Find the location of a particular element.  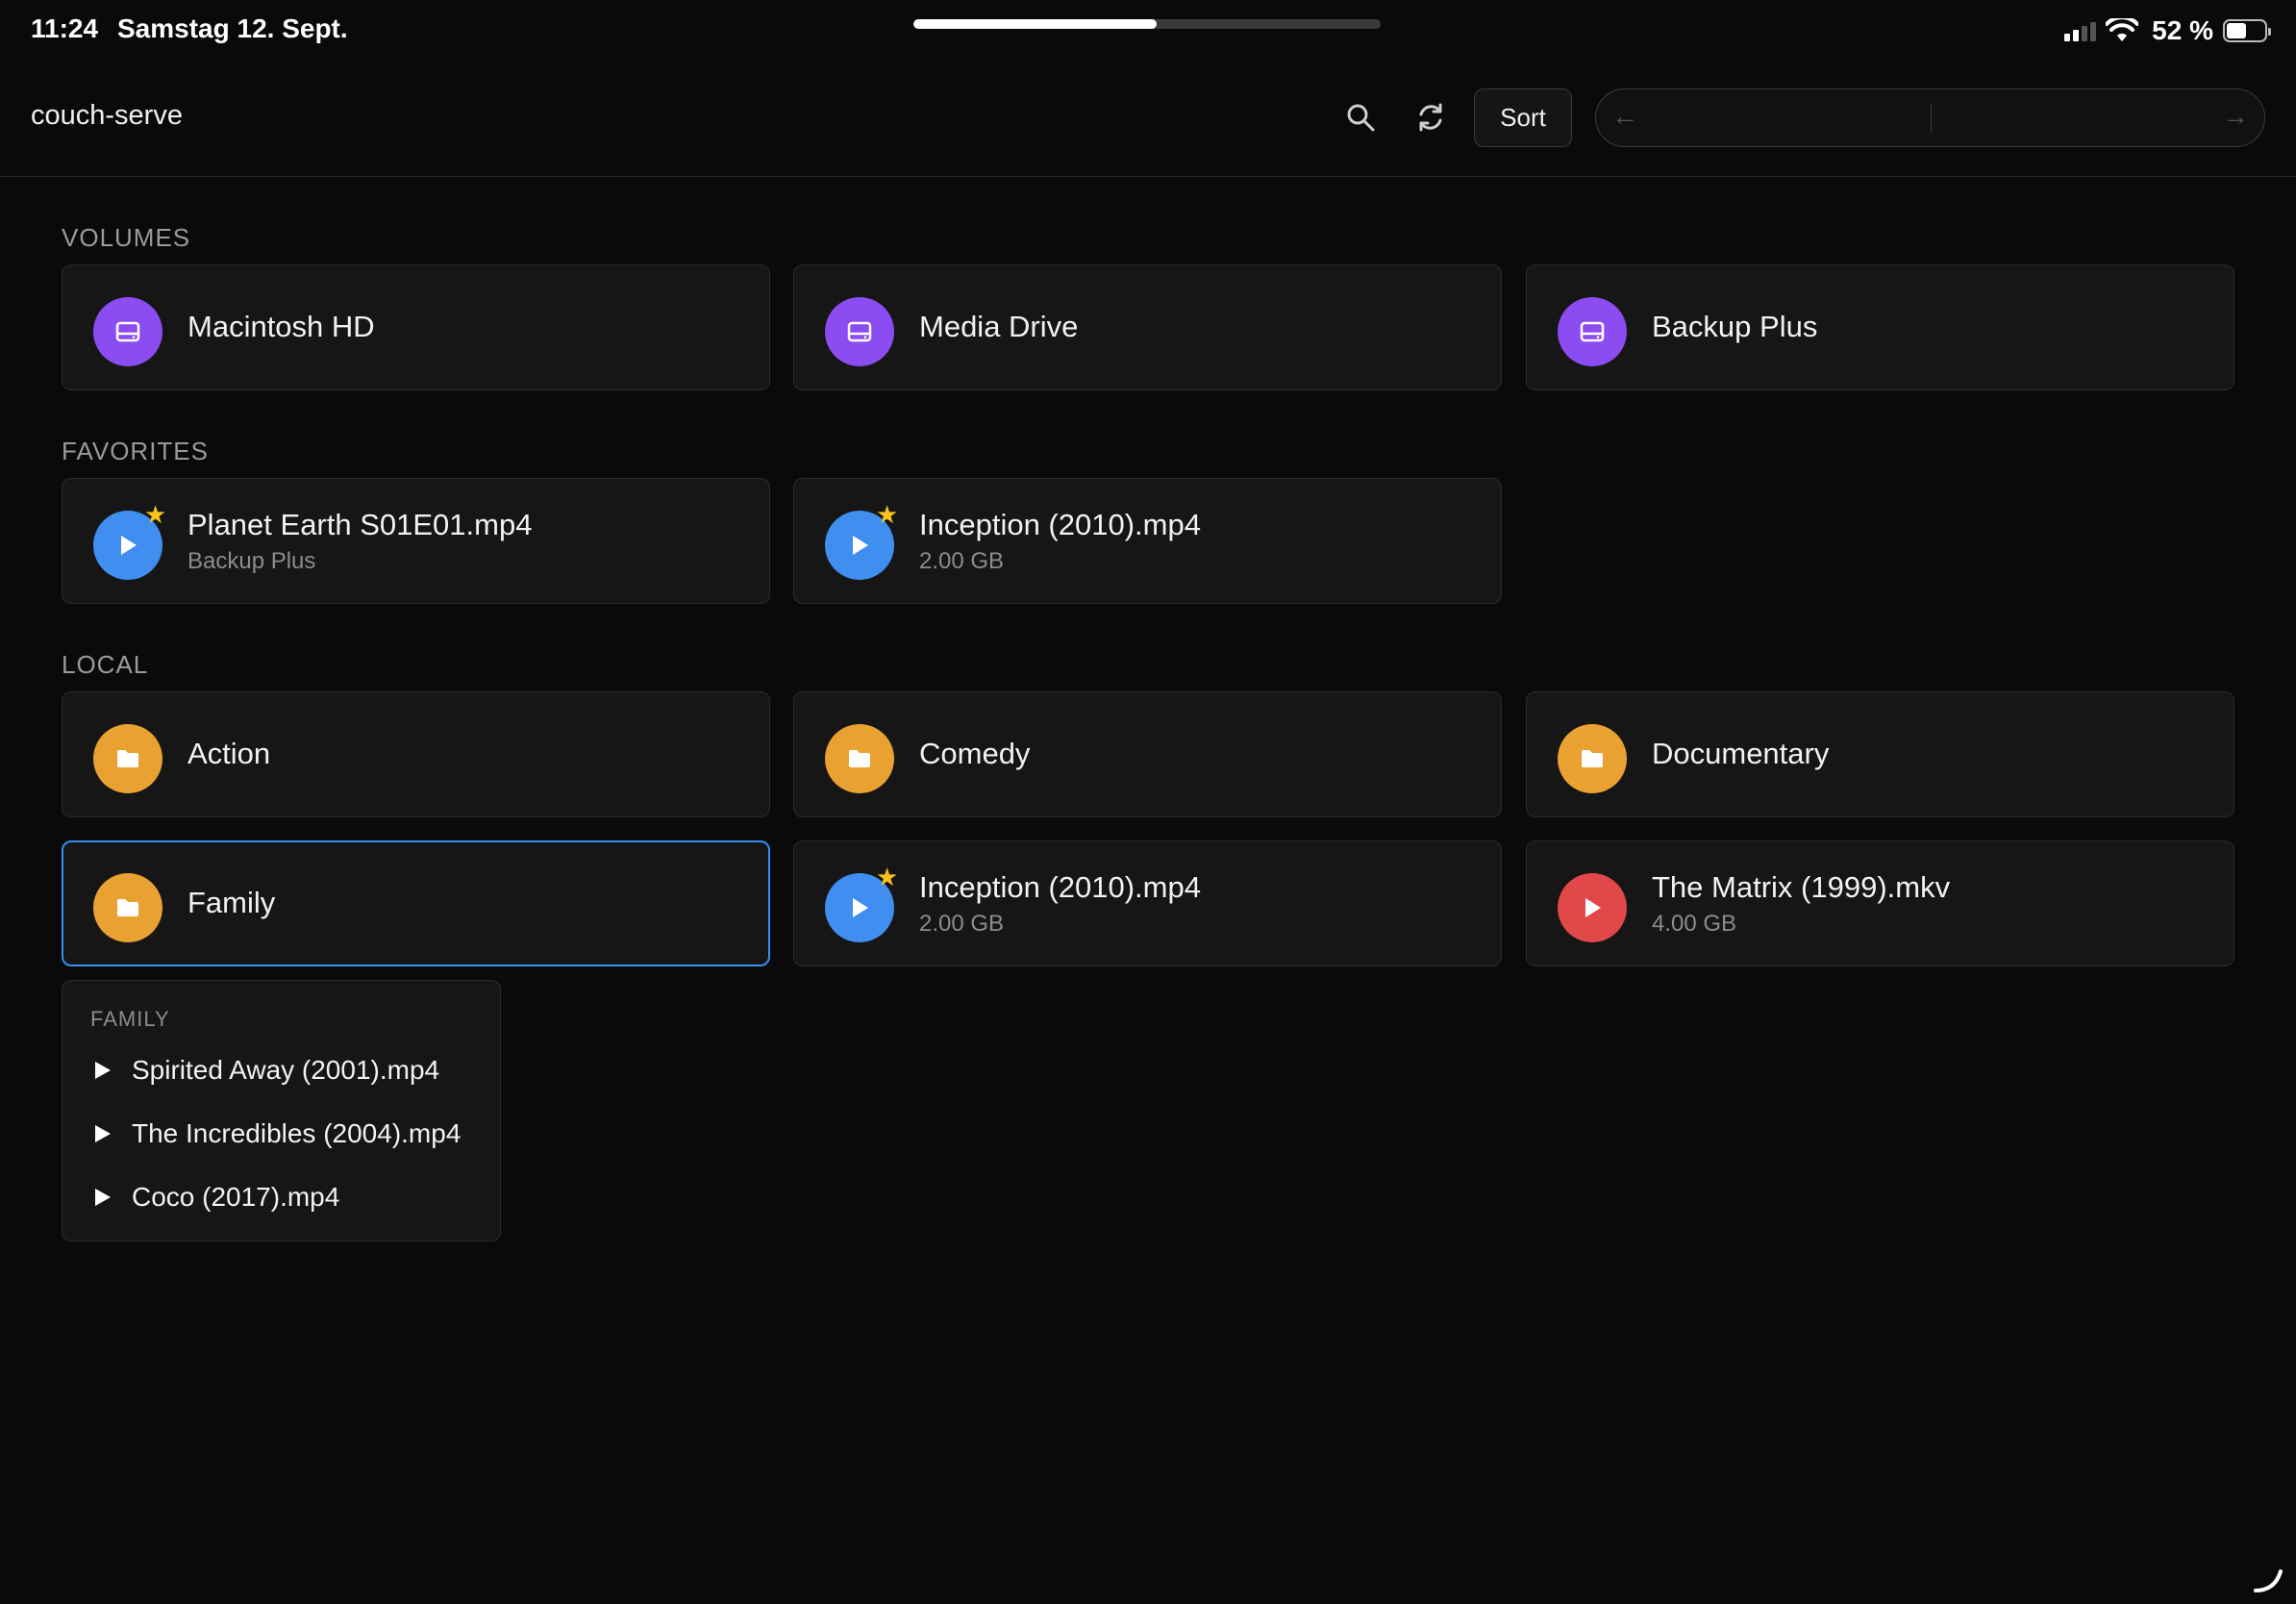

favorite-card-planet-earth: ★ Planet Earth S01E01.mp4 Backup Plus is located at coordinates (416, 541).